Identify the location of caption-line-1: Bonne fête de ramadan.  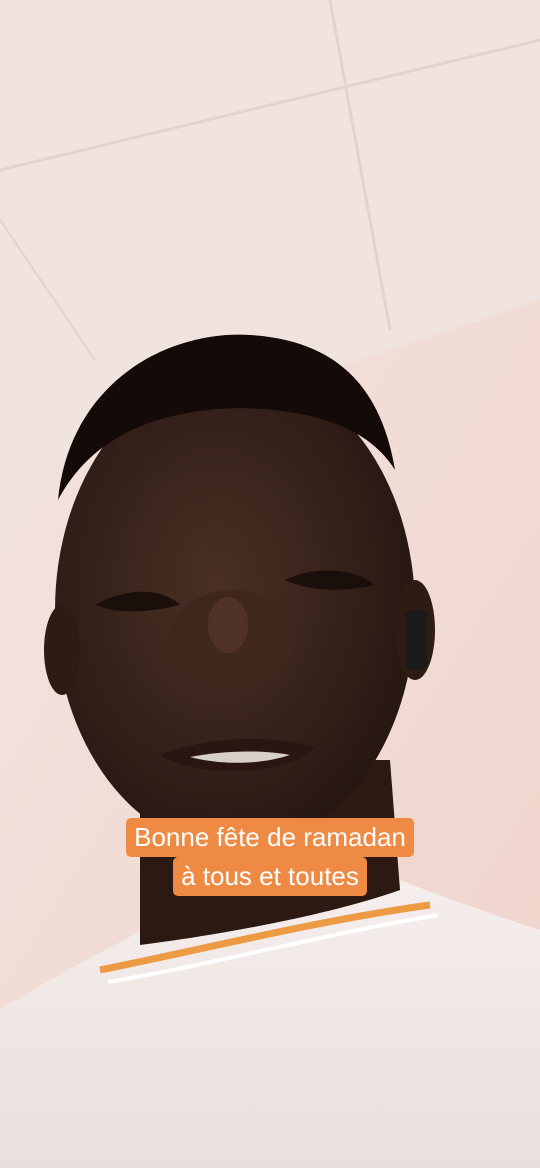
(270, 837).